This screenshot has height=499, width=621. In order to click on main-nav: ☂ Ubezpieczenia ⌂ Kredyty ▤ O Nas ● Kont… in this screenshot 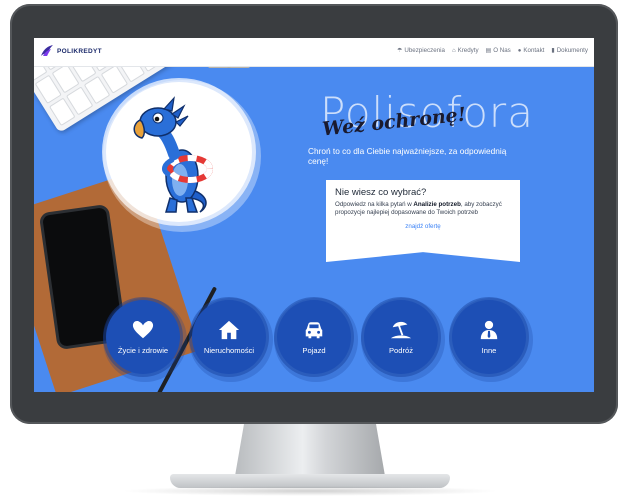, I will do `click(492, 50)`.